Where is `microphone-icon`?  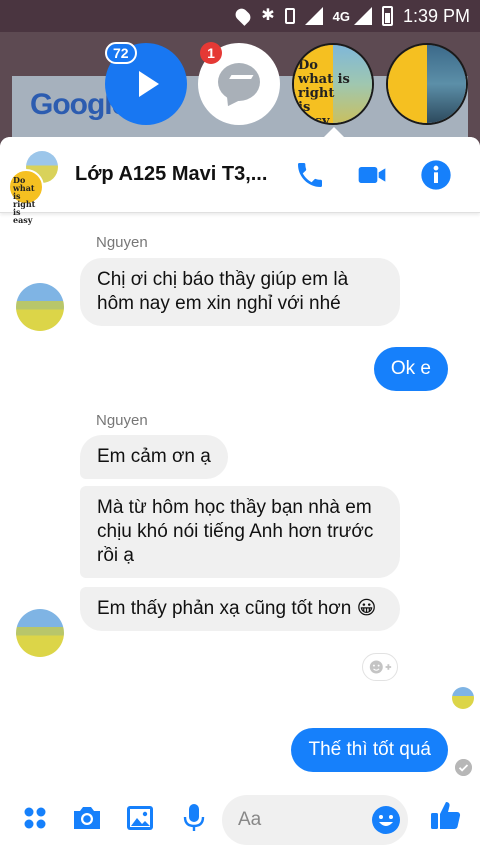 microphone-icon is located at coordinates (194, 818).